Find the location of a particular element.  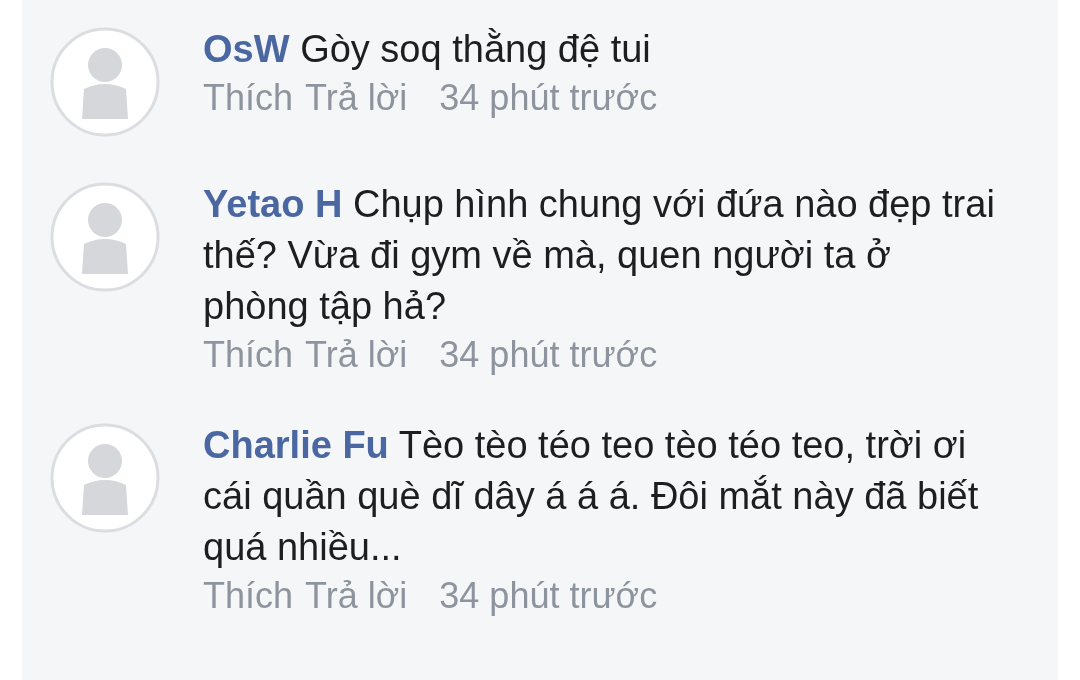

author-link: Charlie Fu is located at coordinates (296, 445).